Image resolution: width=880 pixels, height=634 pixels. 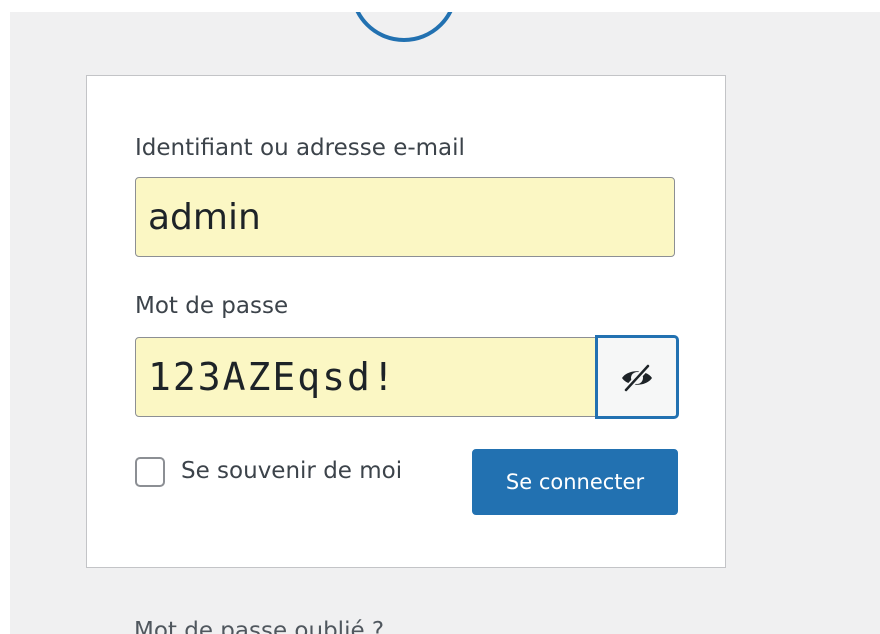 I want to click on login-button: Se connecter, so click(x=575, y=482).